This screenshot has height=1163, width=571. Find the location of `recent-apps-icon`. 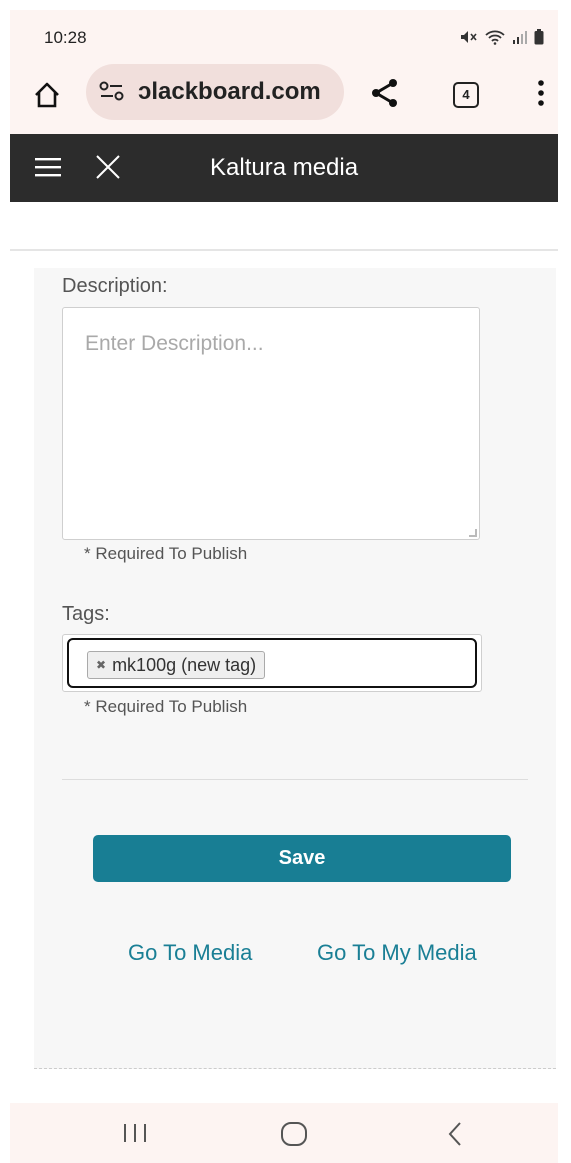

recent-apps-icon is located at coordinates (135, 1135).